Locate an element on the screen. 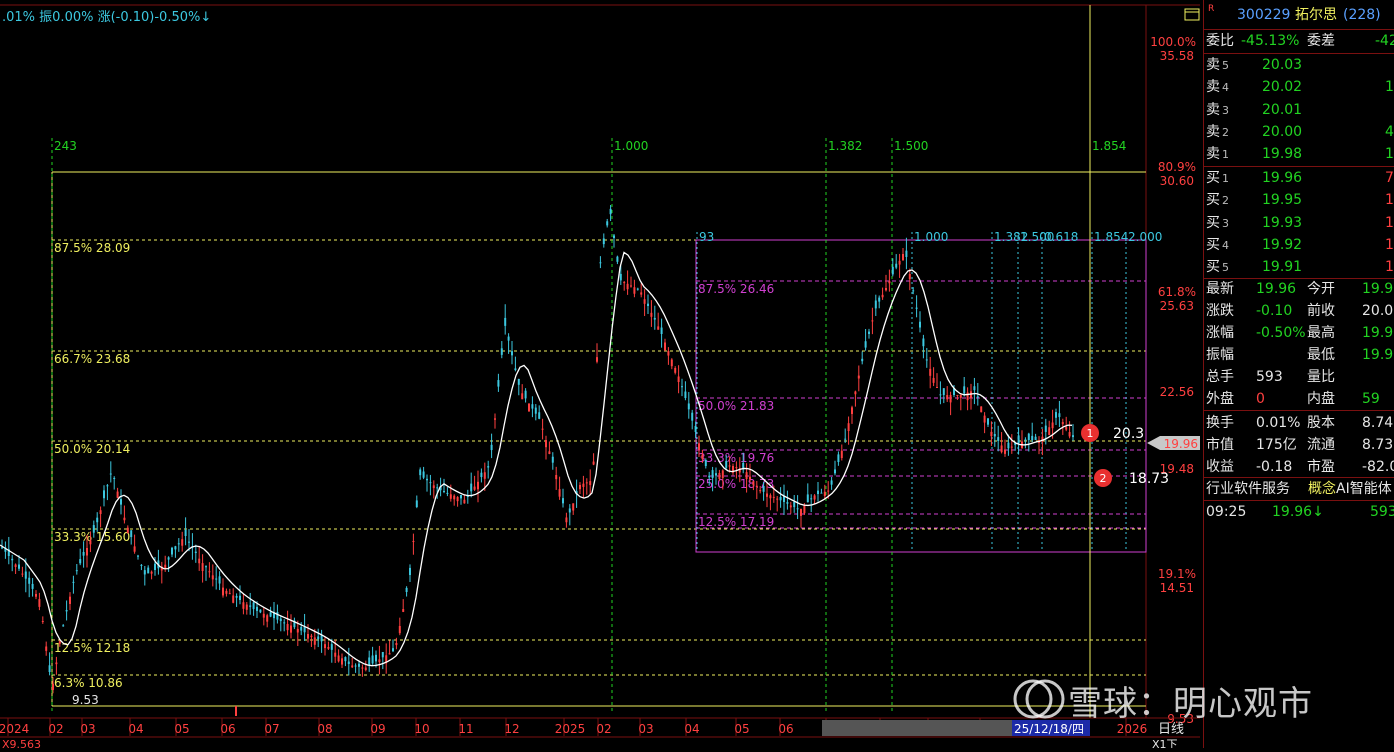 Image resolution: width=1394 pixels, height=752 pixels. x-axis-label: 04 is located at coordinates (691, 729).